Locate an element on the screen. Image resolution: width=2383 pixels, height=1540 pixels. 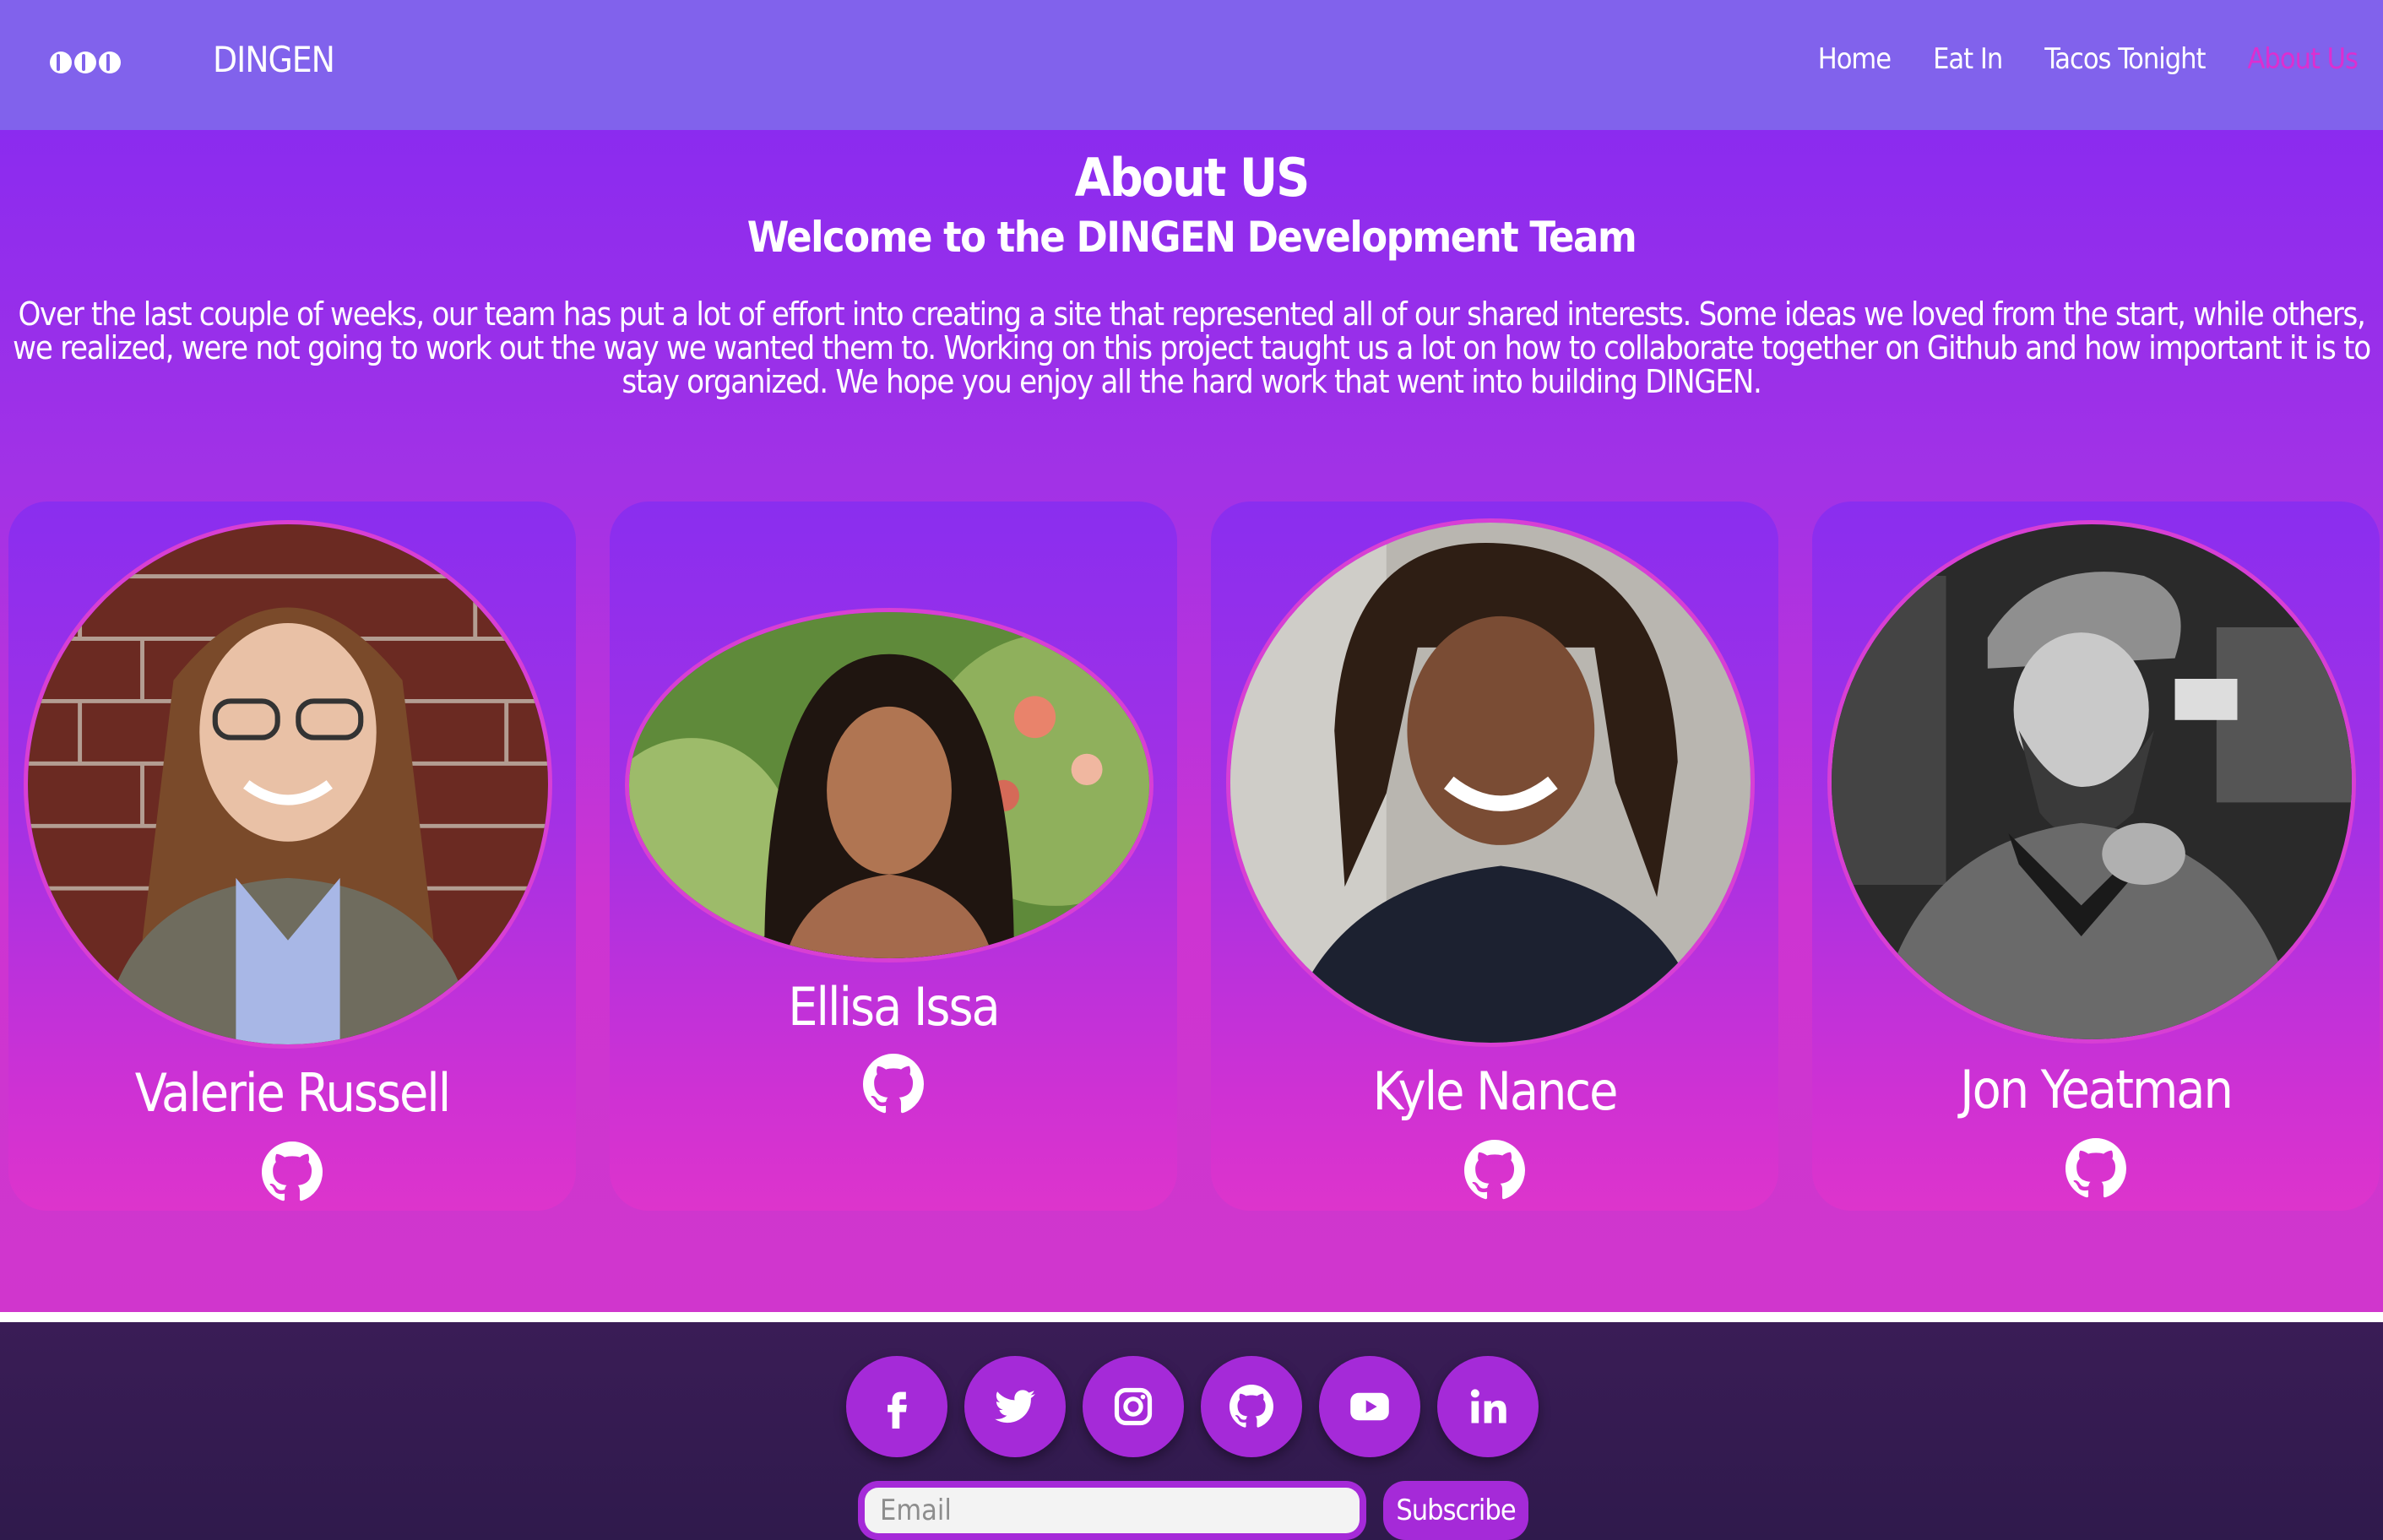
footer: Subscribe is located at coordinates (1191, 1431).